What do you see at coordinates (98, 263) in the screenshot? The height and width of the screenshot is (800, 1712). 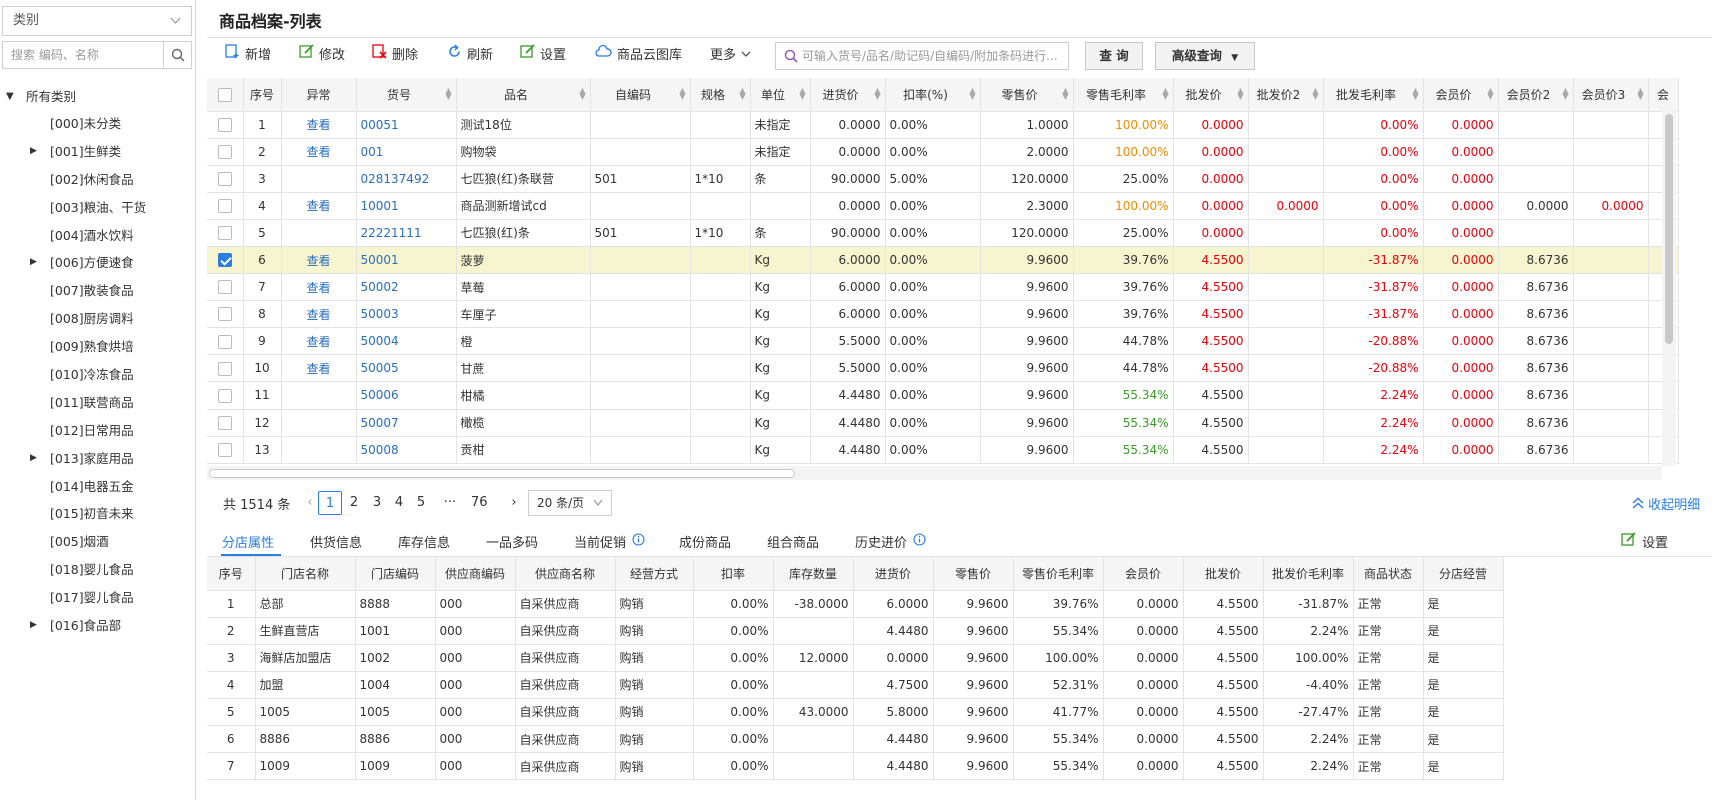 I see `tree-item: ▶ [006]方便速食` at bounding box center [98, 263].